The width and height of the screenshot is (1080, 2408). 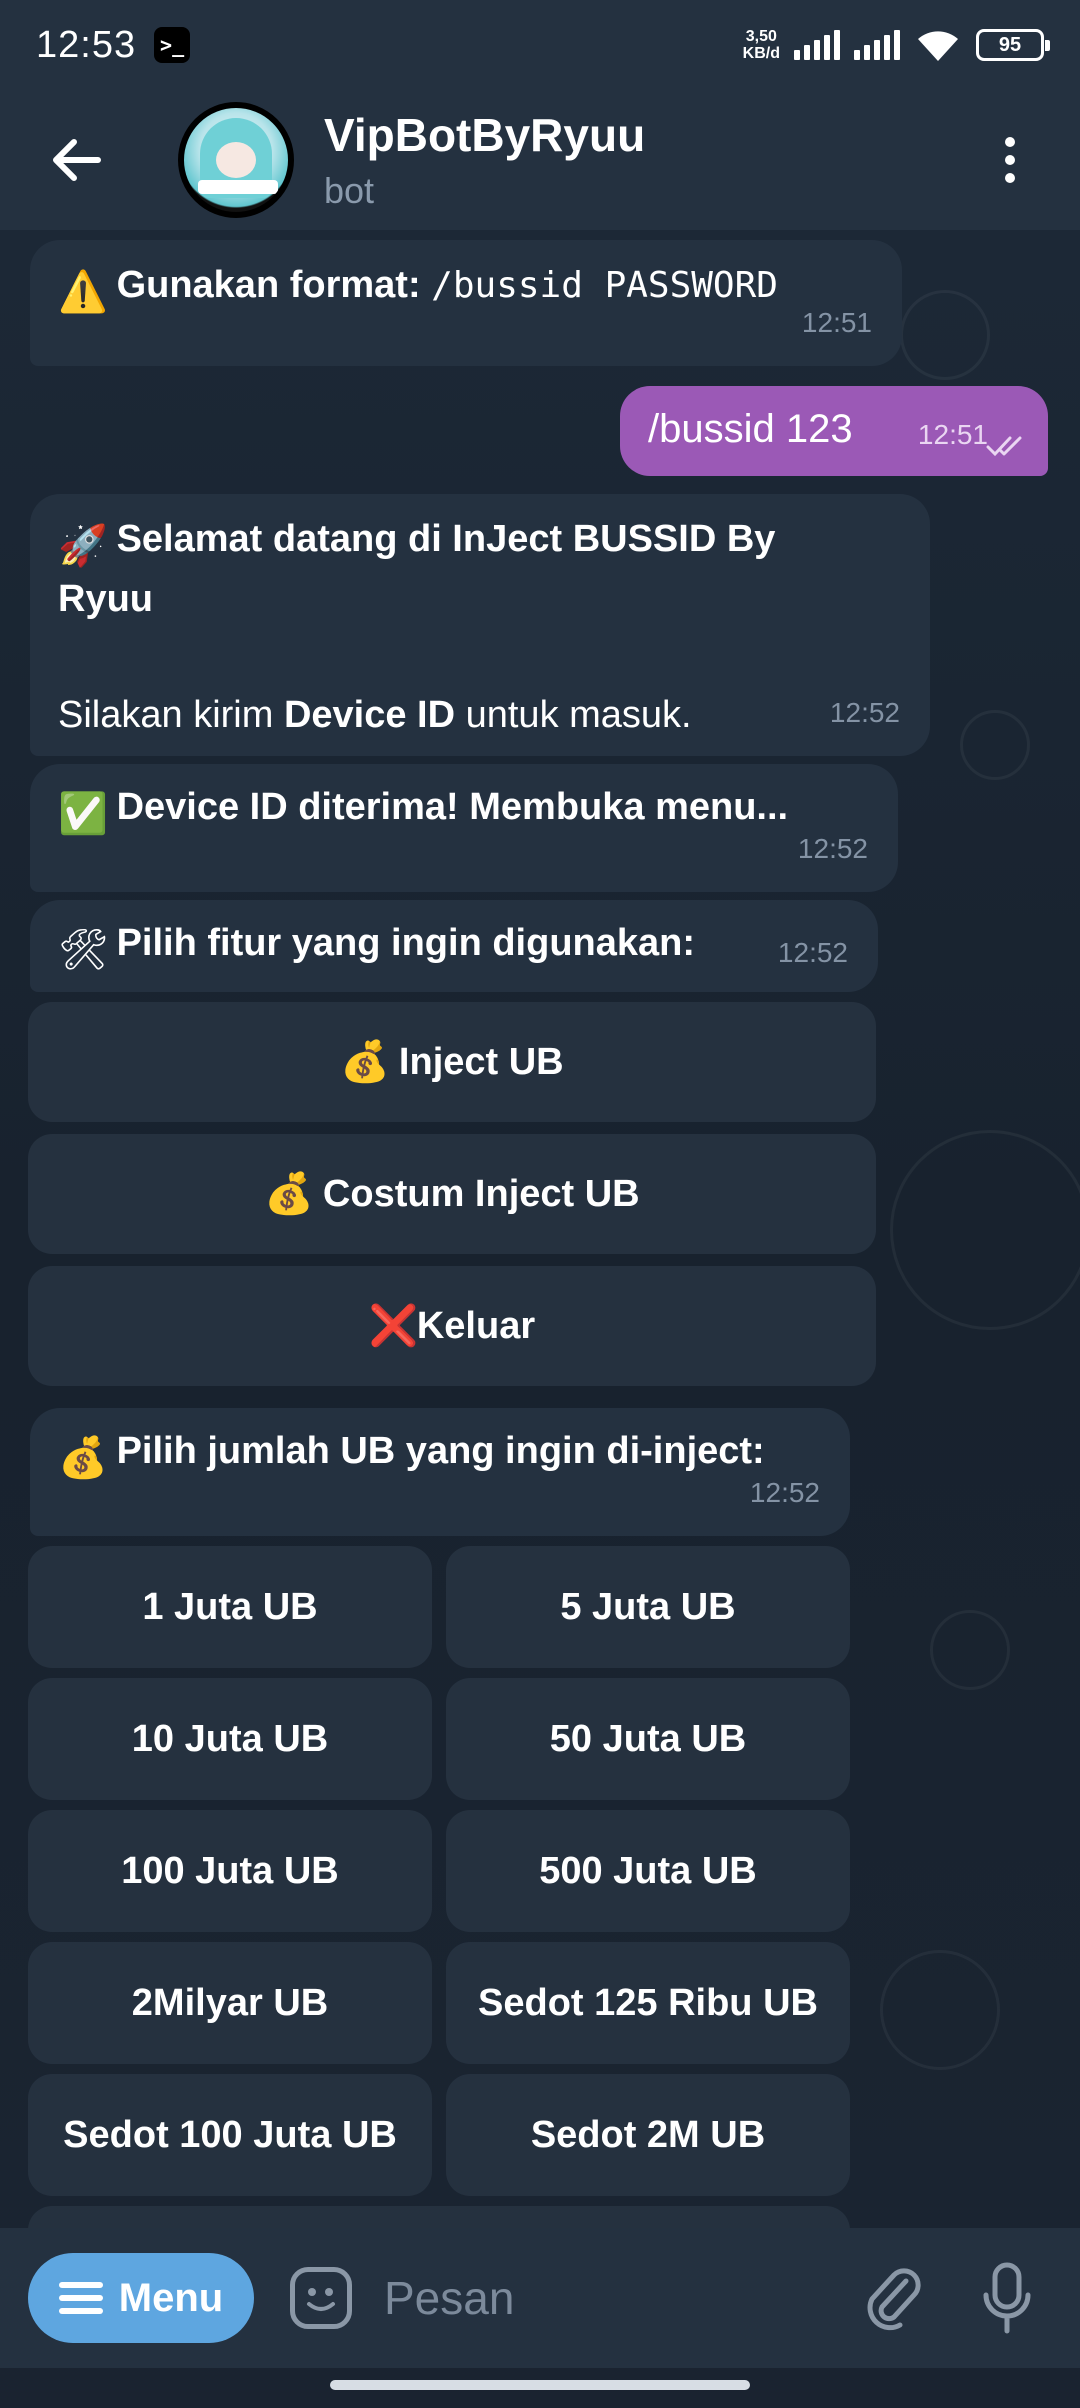 I want to click on warning-icon: ⚠️, so click(x=83, y=292).